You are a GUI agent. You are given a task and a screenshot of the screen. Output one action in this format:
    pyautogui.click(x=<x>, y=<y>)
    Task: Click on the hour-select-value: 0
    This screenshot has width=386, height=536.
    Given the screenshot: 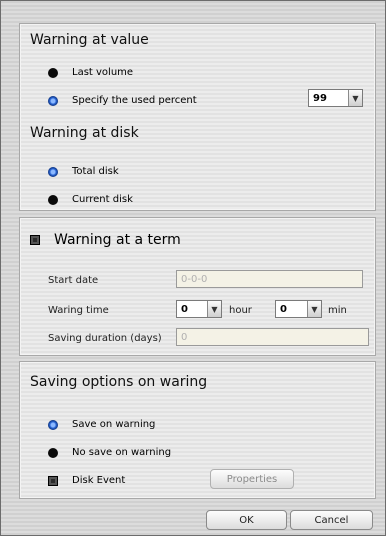 What is the action you would take?
    pyautogui.click(x=184, y=309)
    